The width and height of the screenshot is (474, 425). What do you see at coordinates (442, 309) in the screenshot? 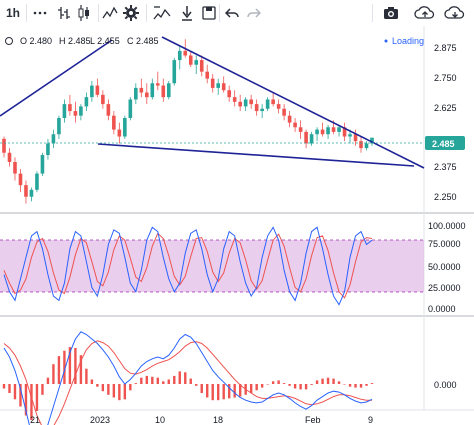
I see `stoch-tick: 0.0000` at bounding box center [442, 309].